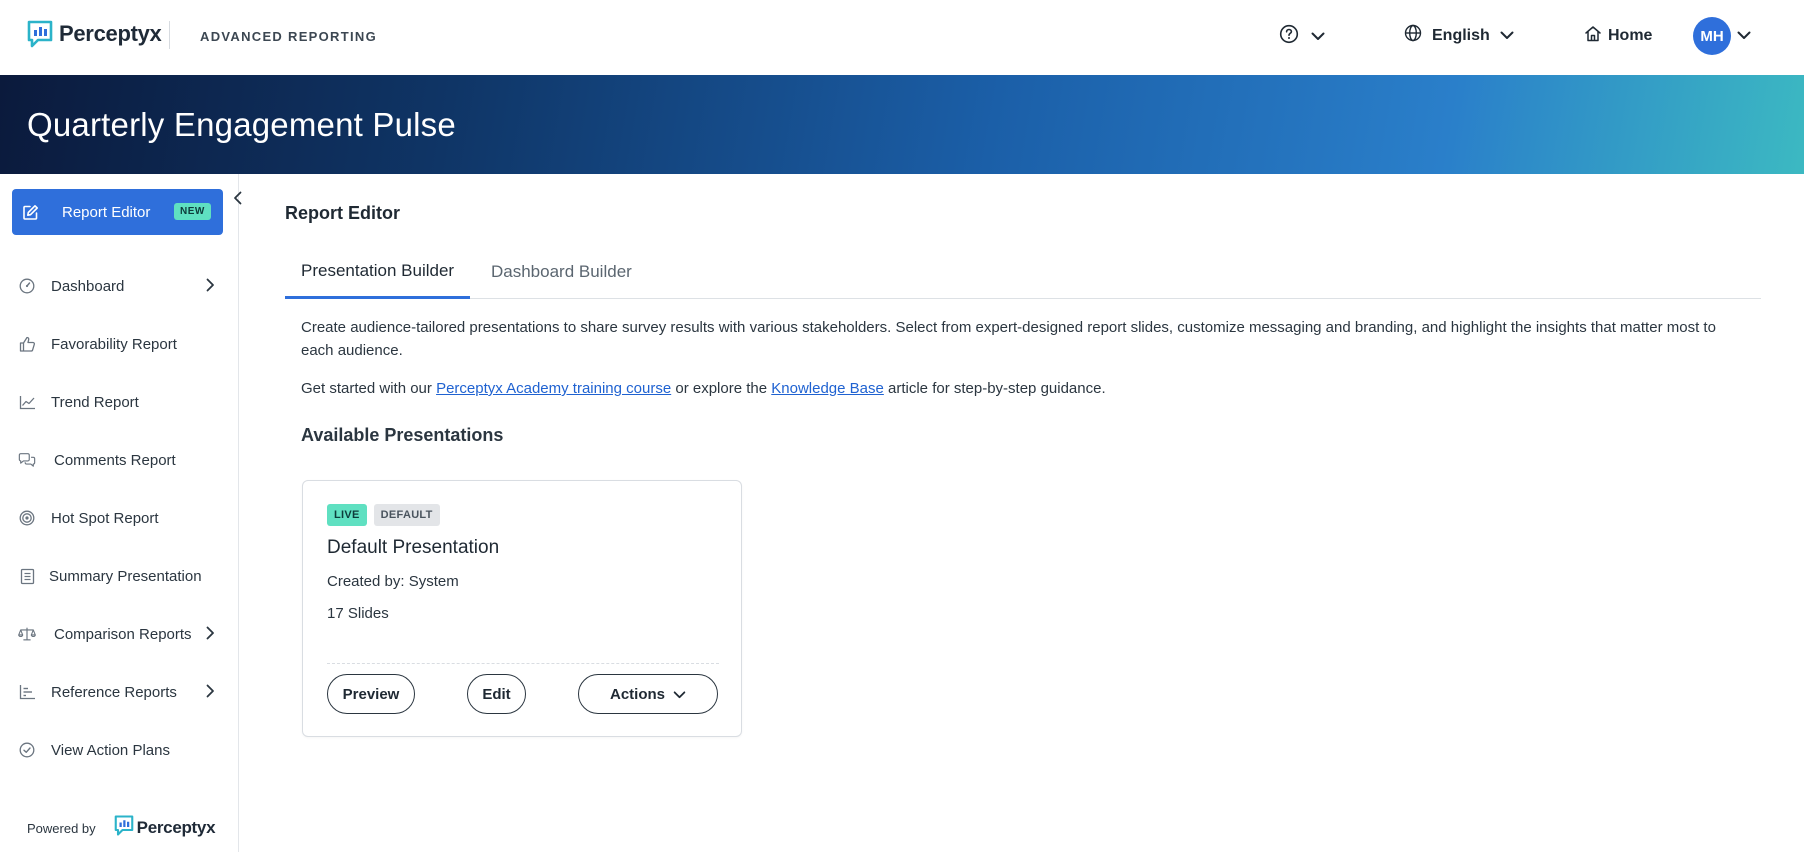 This screenshot has height=852, width=1804. What do you see at coordinates (347, 515) in the screenshot?
I see `live-badge: LIVE` at bounding box center [347, 515].